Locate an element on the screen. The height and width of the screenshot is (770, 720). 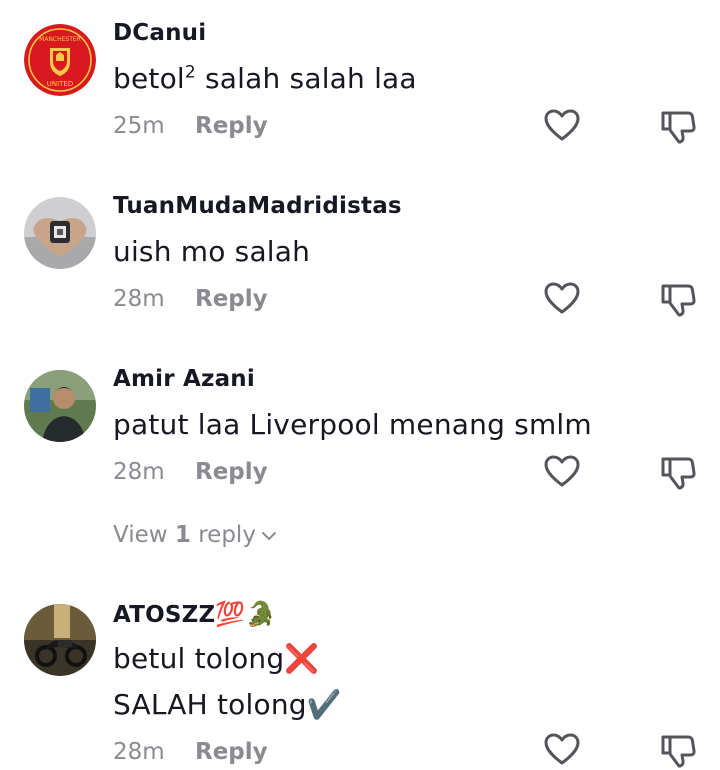
avatar-text-bottom: UNITED is located at coordinates (60, 84).